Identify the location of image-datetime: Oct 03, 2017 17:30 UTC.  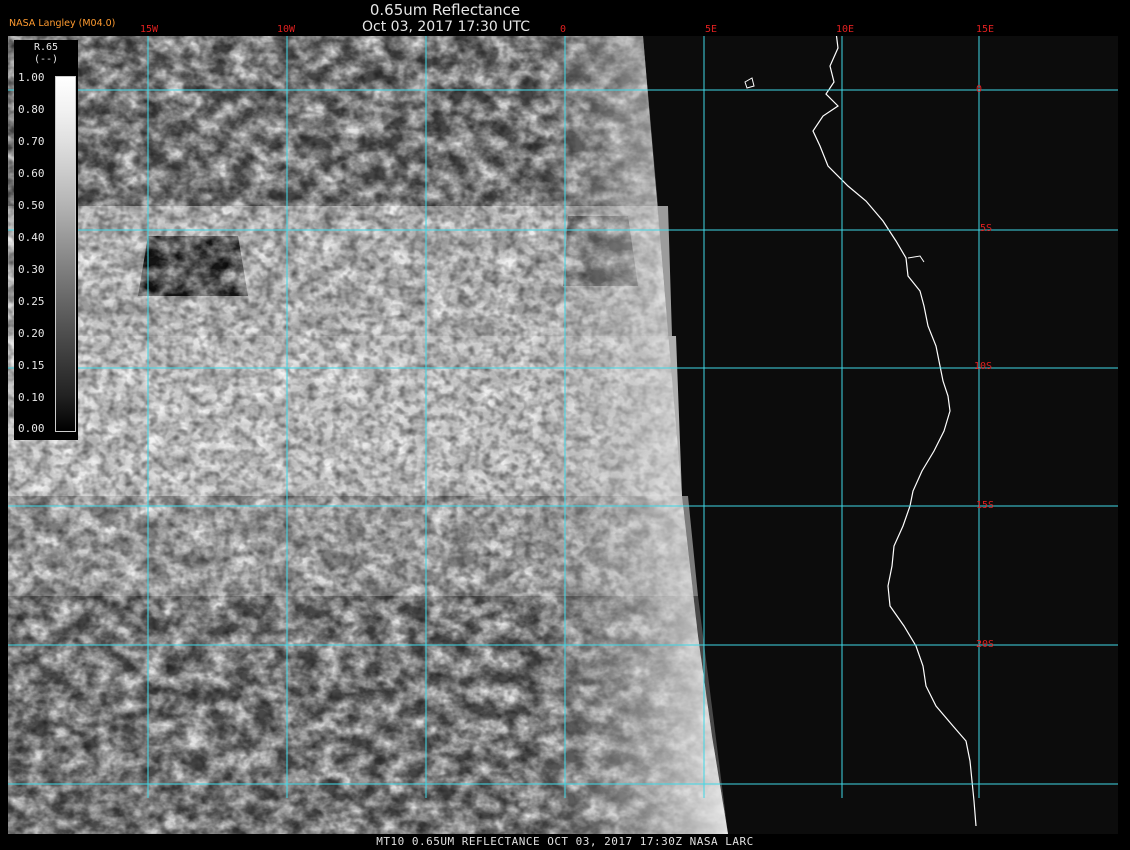
(446, 27).